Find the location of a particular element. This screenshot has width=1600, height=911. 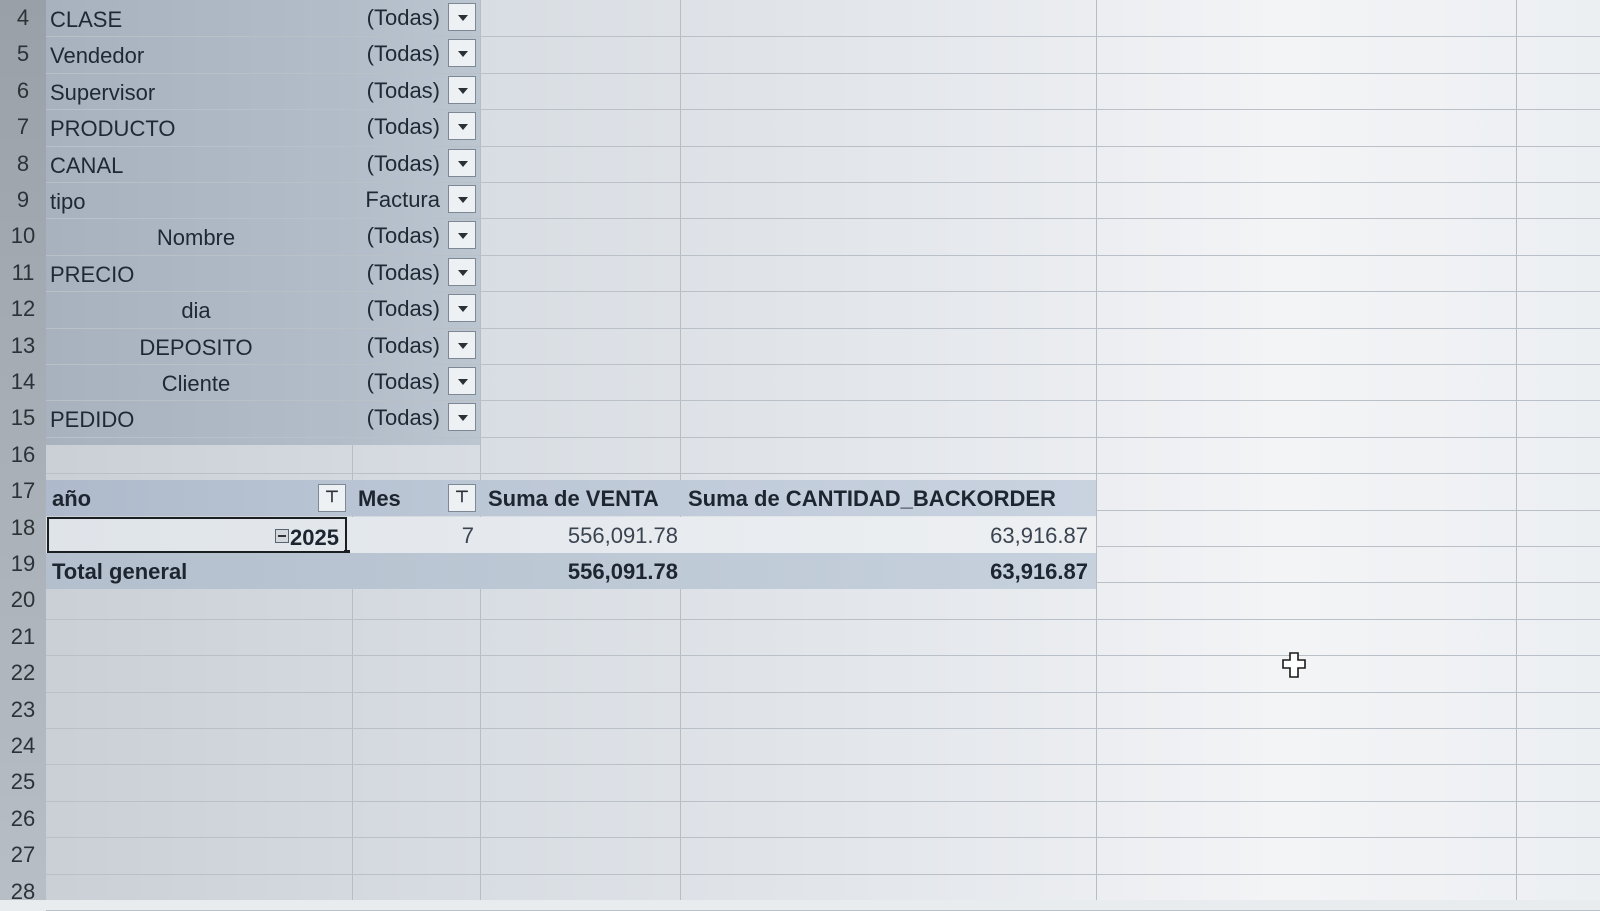

filter-row: tipo Factura is located at coordinates (263, 200).